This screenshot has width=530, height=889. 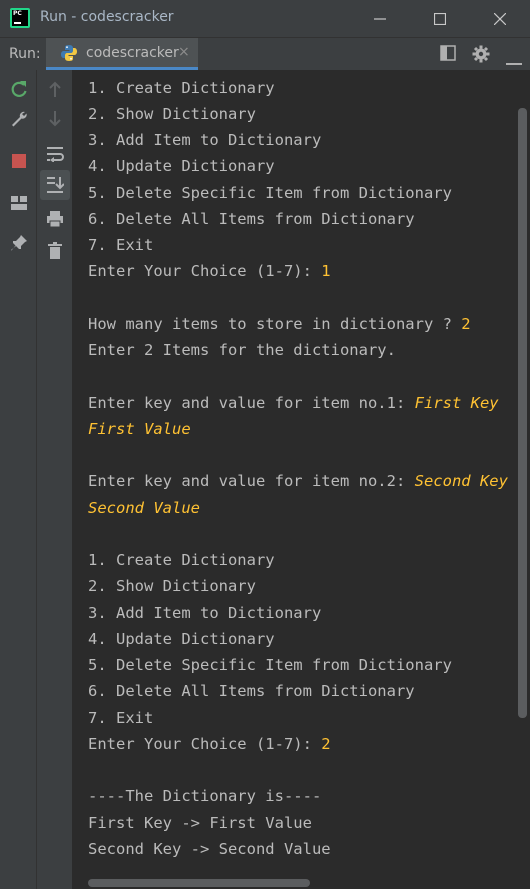 What do you see at coordinates (69, 53) in the screenshot?
I see `python-icon` at bounding box center [69, 53].